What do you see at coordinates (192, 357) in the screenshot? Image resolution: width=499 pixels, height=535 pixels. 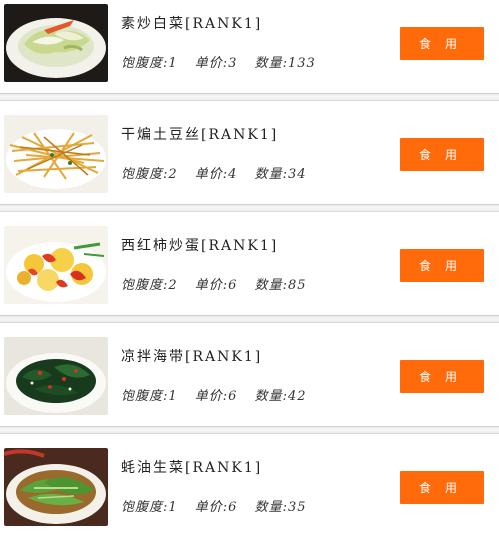 I see `dish-name: 凉拌海带[RANK1]` at bounding box center [192, 357].